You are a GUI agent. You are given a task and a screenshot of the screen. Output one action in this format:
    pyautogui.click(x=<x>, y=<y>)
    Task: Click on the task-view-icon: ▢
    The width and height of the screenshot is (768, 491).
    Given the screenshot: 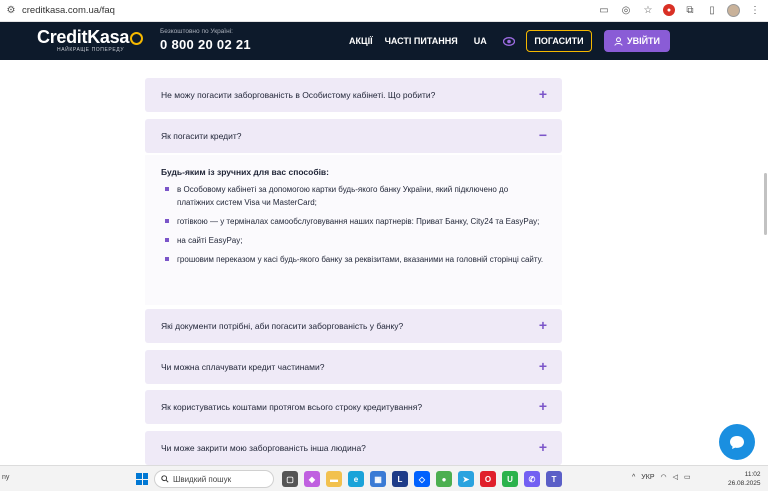 What is the action you would take?
    pyautogui.click(x=290, y=479)
    